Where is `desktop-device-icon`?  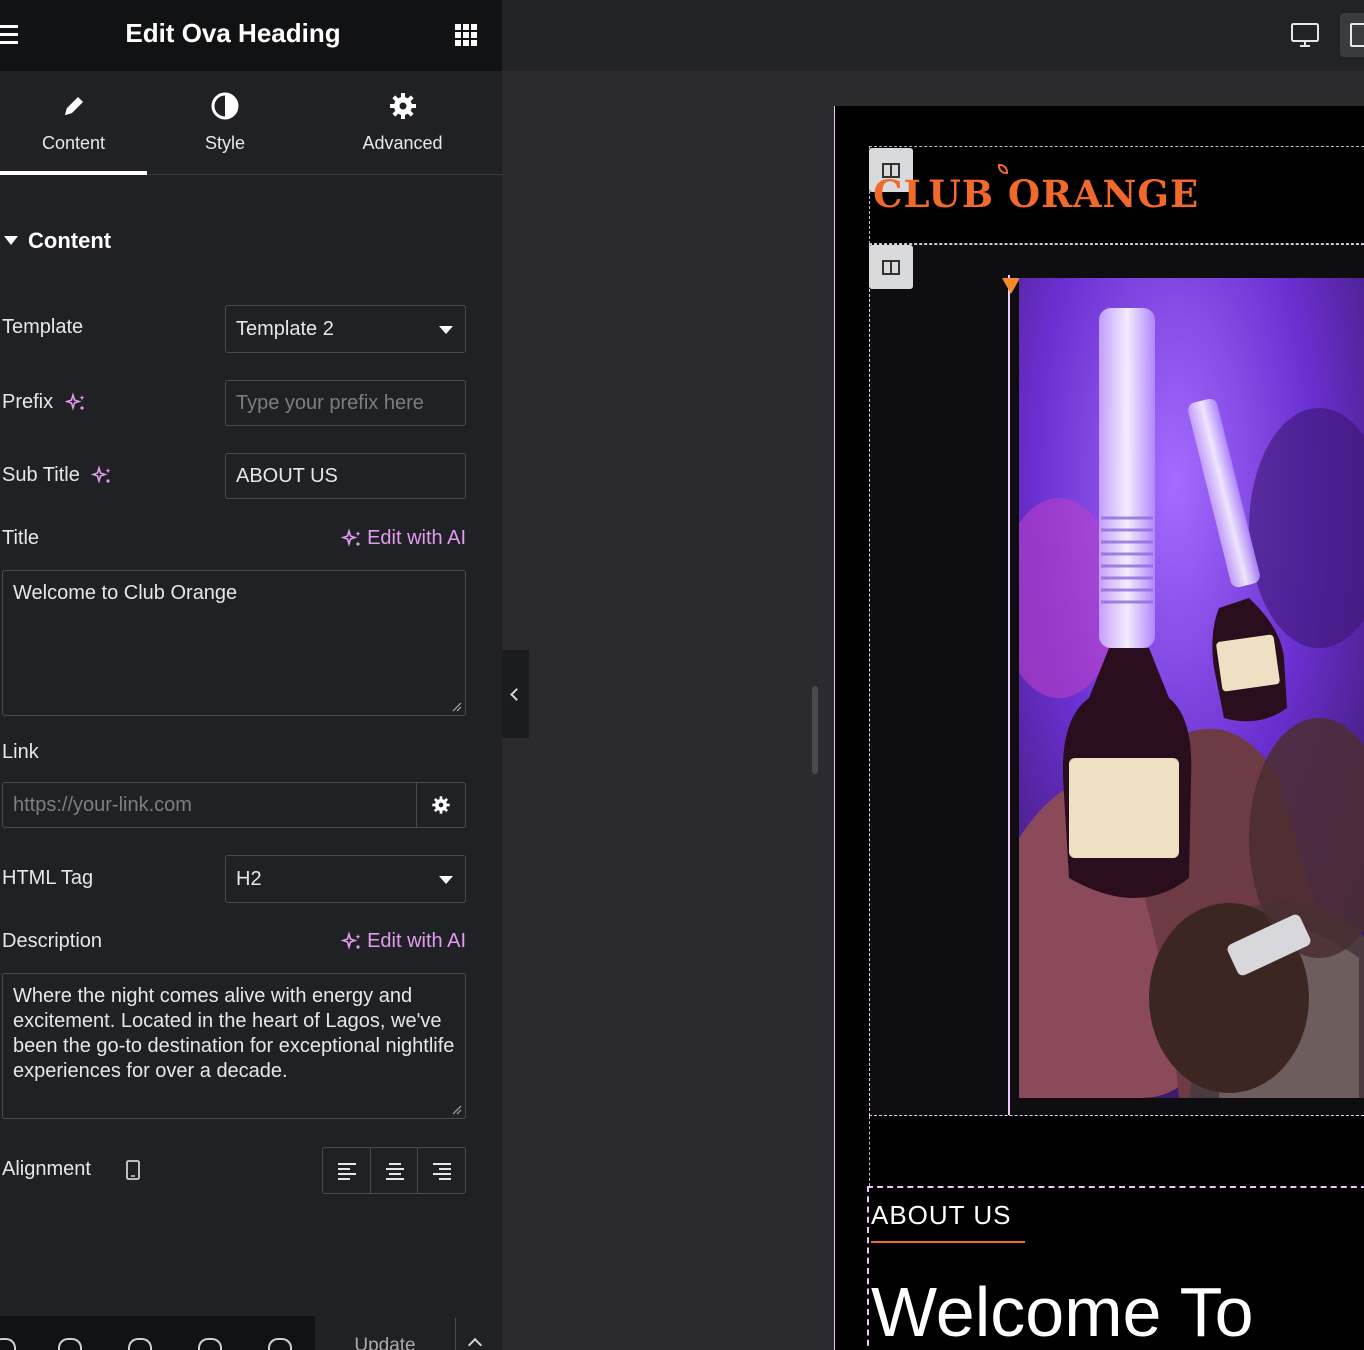
desktop-device-icon is located at coordinates (1305, 35).